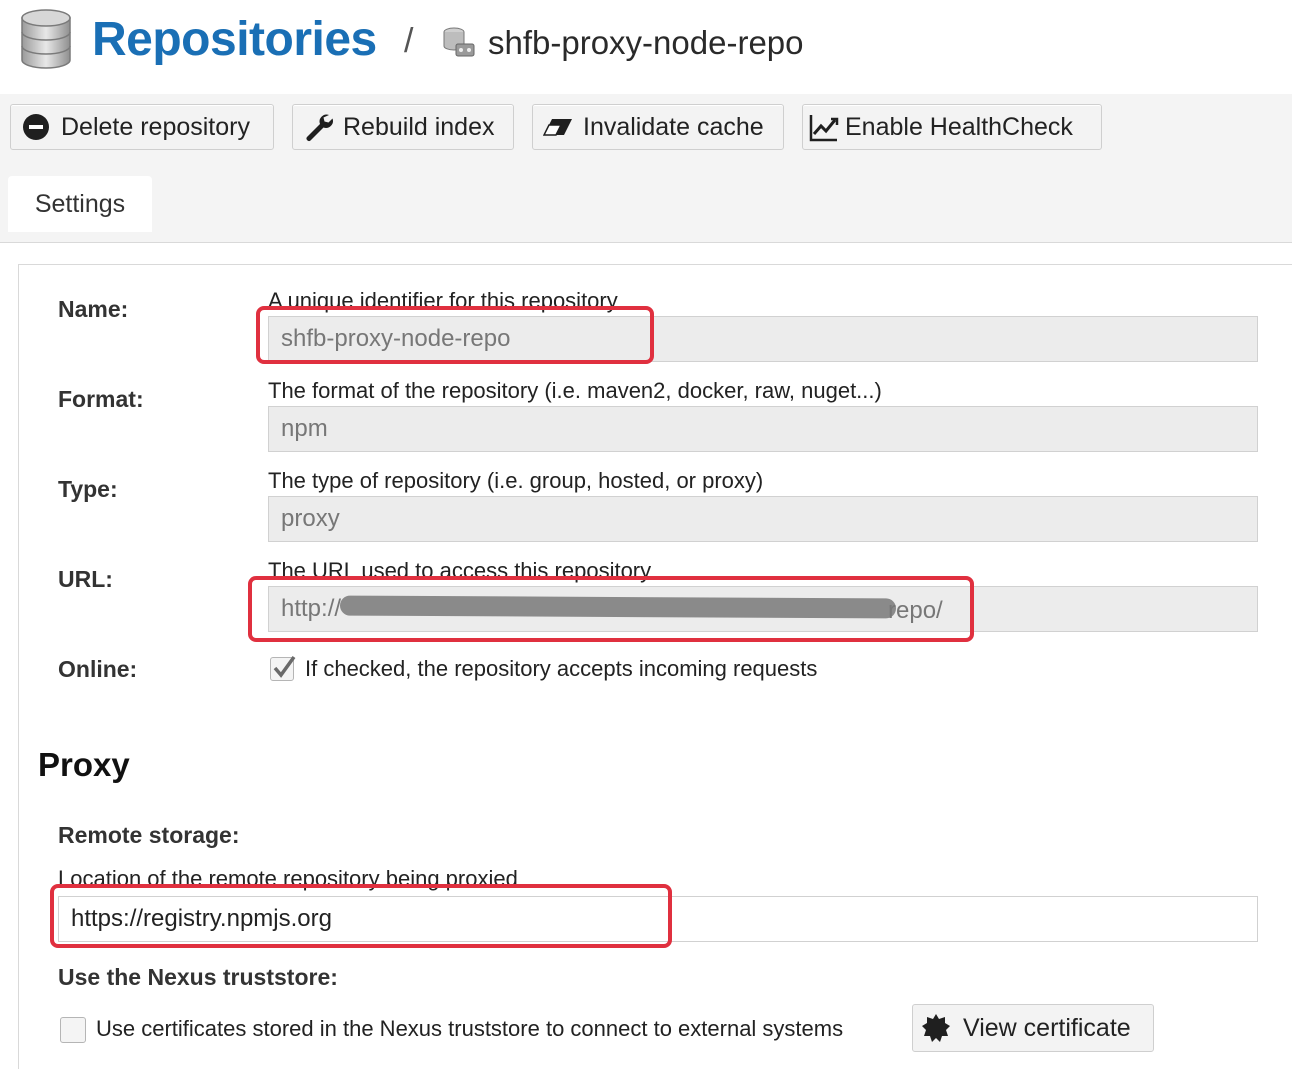  Describe the element at coordinates (959, 126) in the screenshot. I see `enable-healthcheck-label: Enable HealthCheck` at that location.